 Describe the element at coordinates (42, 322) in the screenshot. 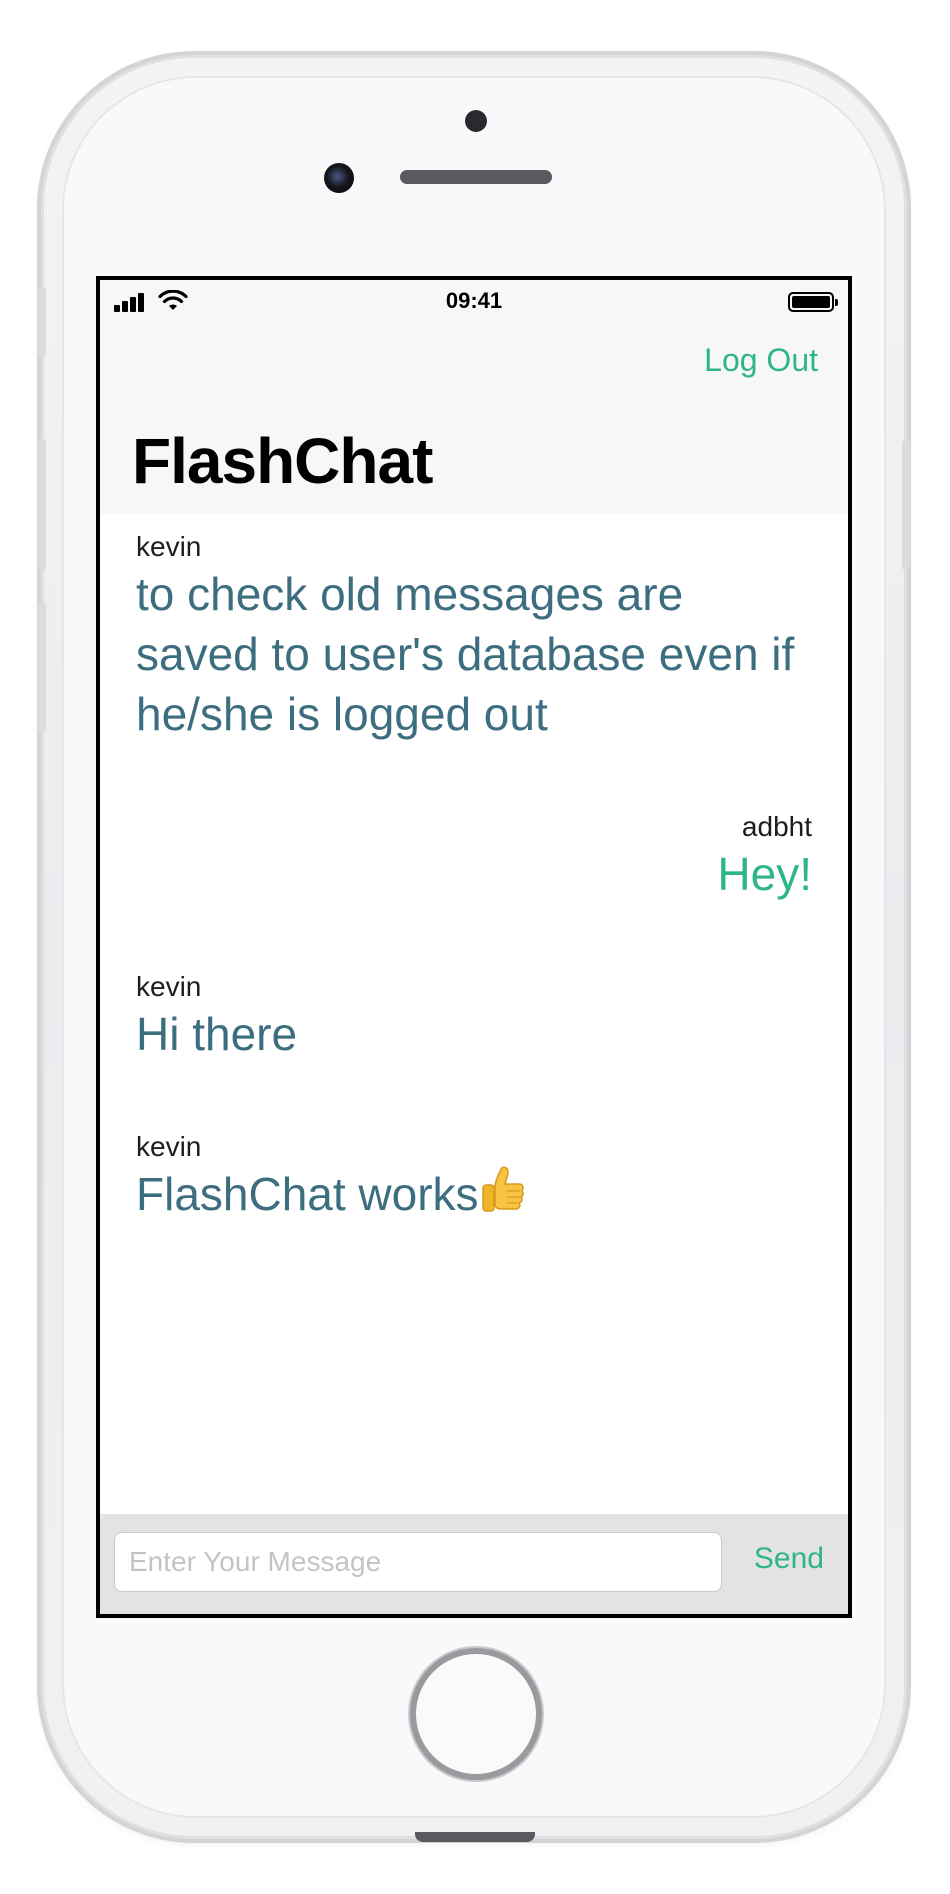

I see `mute-switch` at that location.